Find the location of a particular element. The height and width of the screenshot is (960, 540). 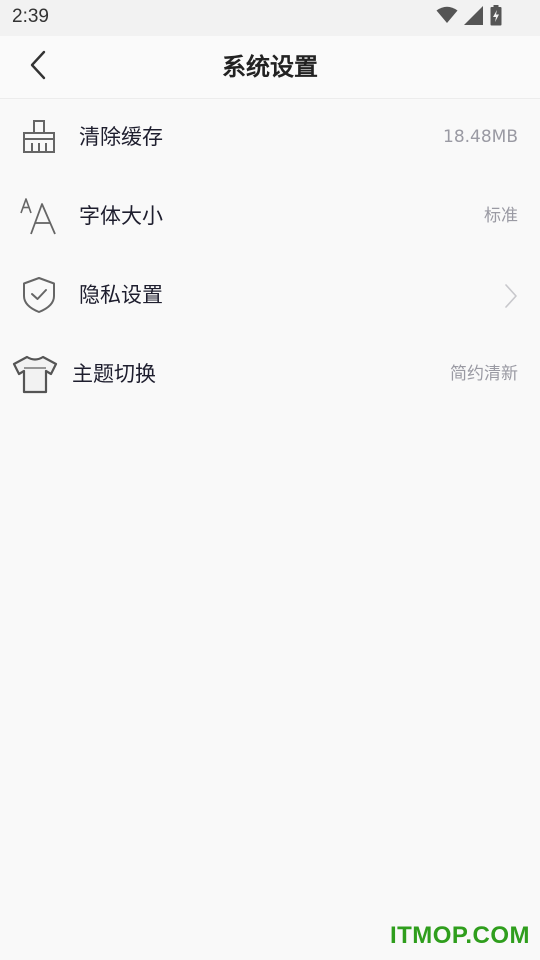

theme-value: 简约清新 is located at coordinates (484, 374).